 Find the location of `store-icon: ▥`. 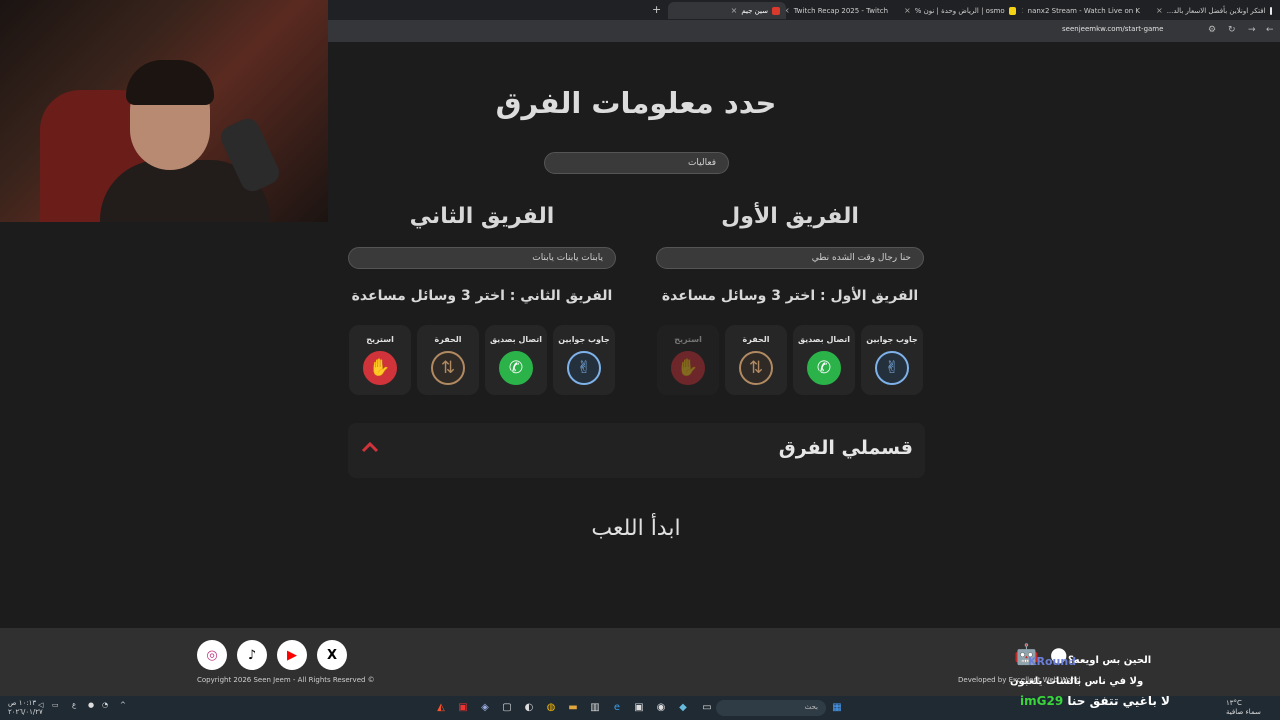

store-icon: ▥ is located at coordinates (595, 708).